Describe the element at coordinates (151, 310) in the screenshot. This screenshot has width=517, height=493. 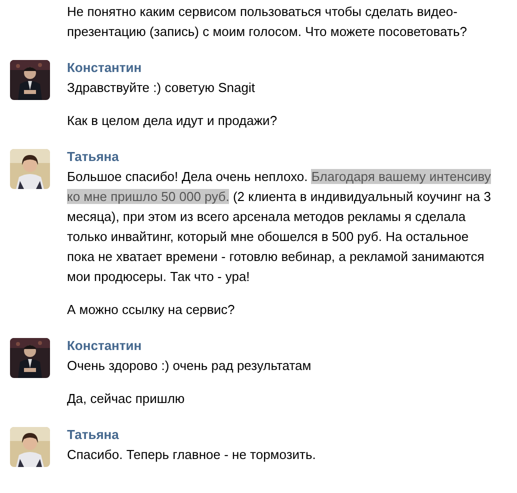
I see `message-text: А можно ссылку на сервис?` at that location.